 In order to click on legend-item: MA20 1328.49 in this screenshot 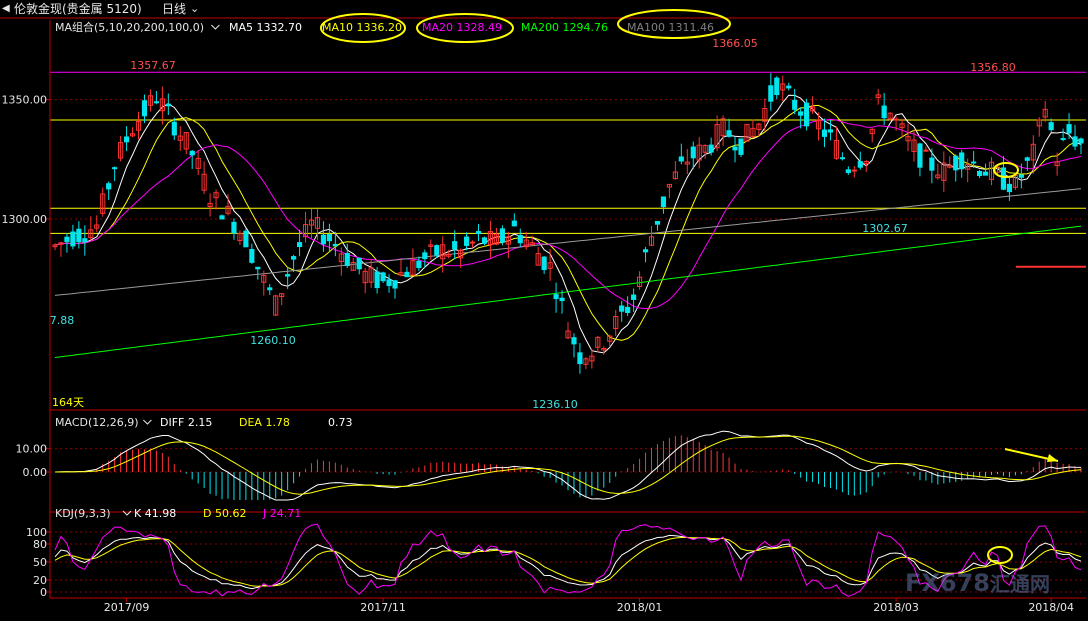, I will do `click(462, 27)`.